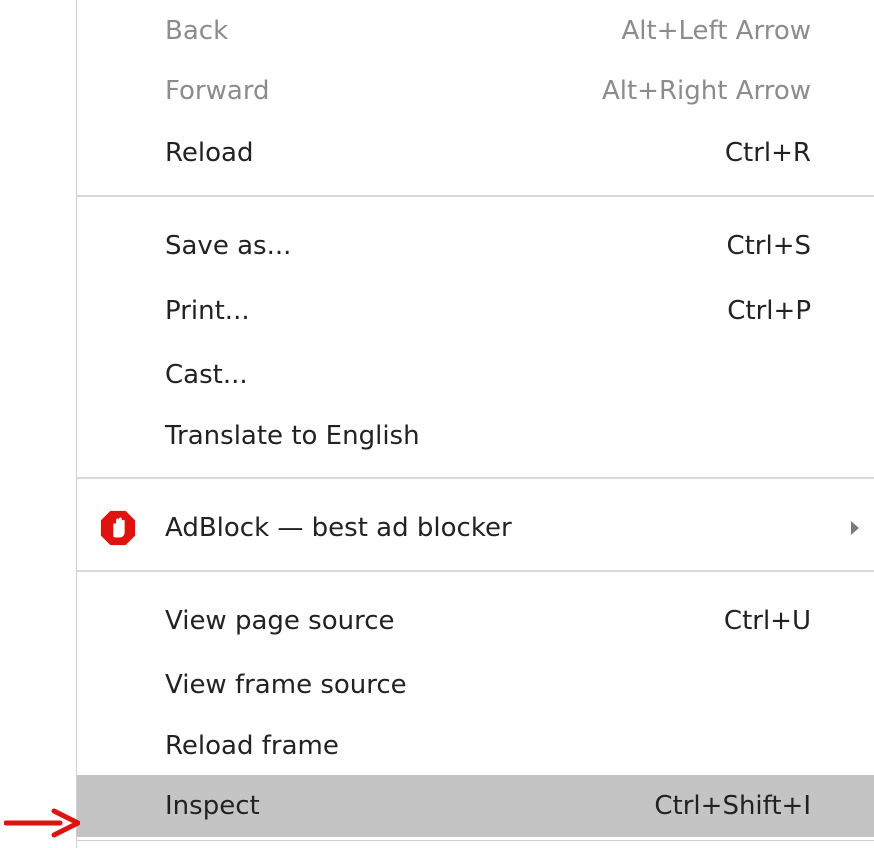 The width and height of the screenshot is (874, 848). What do you see at coordinates (769, 311) in the screenshot?
I see `menu-item-shortcut: Ctrl+P` at bounding box center [769, 311].